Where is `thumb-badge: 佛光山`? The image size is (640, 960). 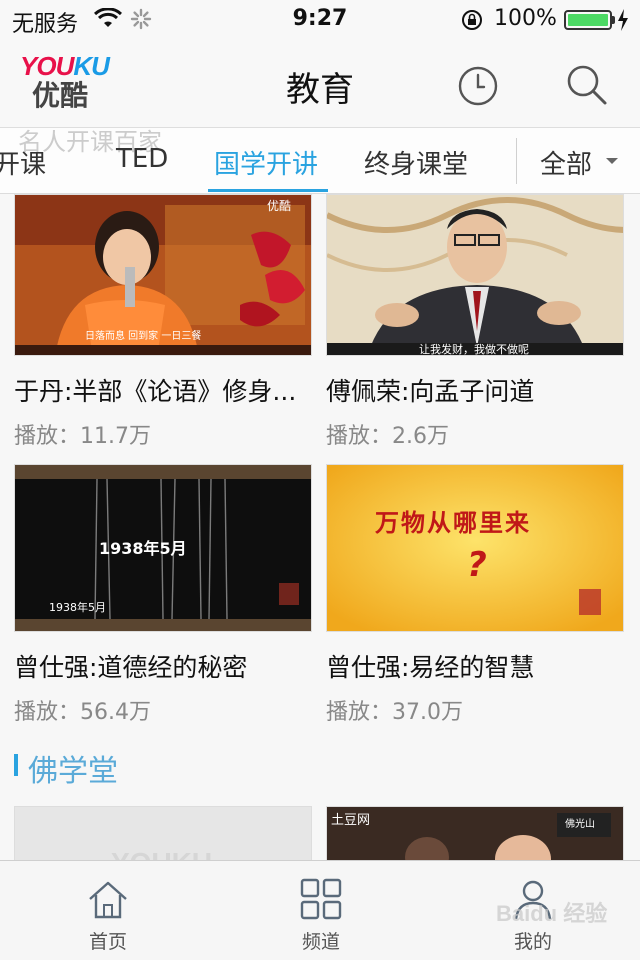 thumb-badge: 佛光山 is located at coordinates (580, 824).